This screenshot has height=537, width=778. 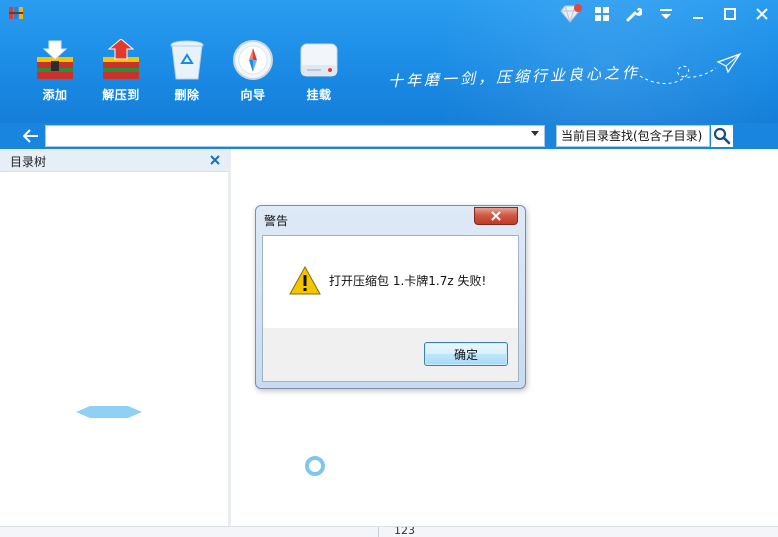 I want to click on disk-drive-icon, so click(x=319, y=60).